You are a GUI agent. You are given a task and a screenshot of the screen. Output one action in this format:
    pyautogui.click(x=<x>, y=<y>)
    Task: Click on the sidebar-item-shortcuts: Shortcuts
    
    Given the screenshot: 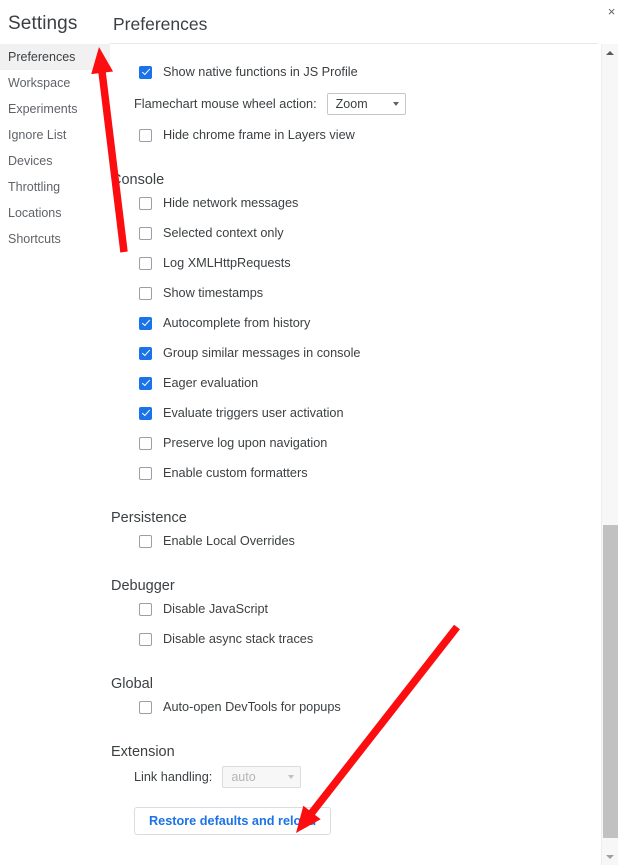 What is the action you would take?
    pyautogui.click(x=55, y=239)
    